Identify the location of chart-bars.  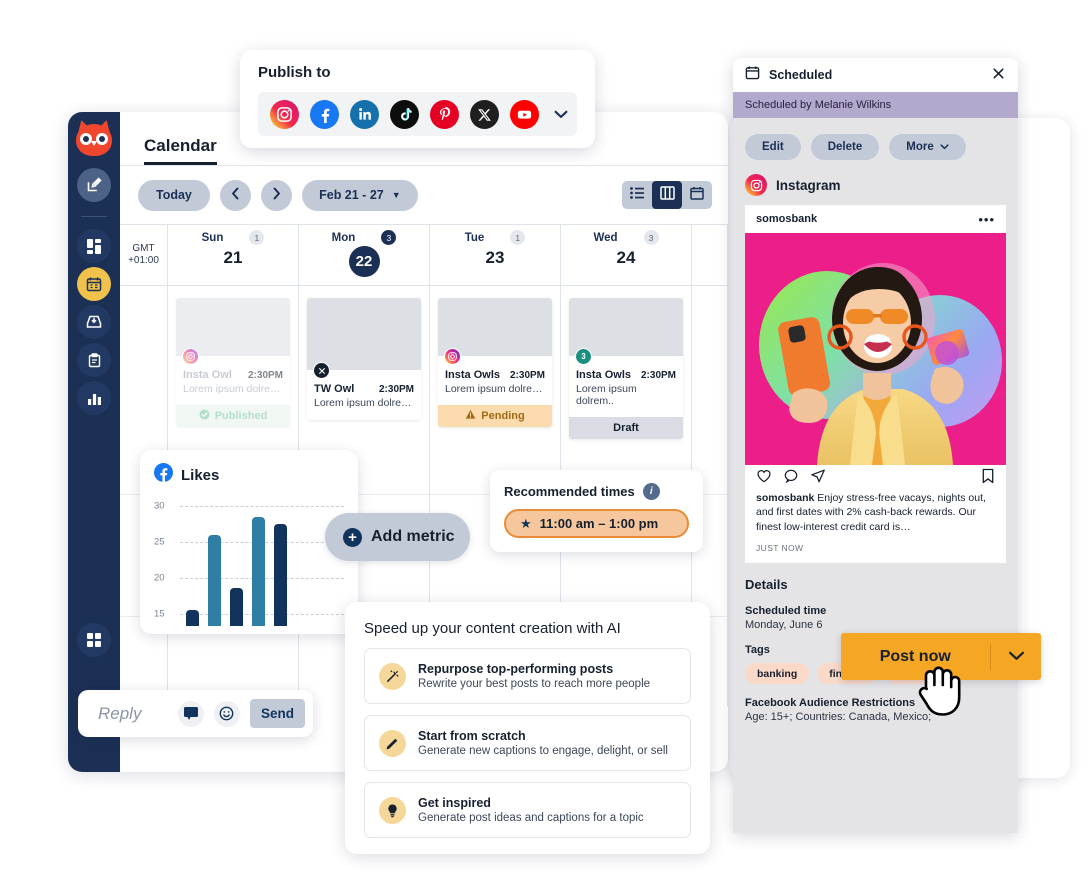
(262, 567).